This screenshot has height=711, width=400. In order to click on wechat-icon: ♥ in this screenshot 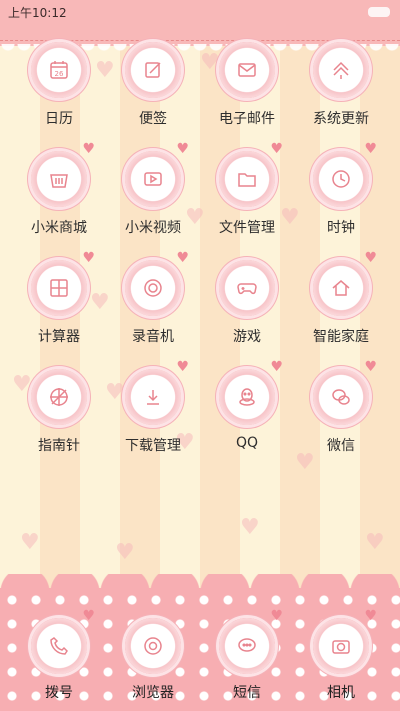, I will do `click(345, 392)`.